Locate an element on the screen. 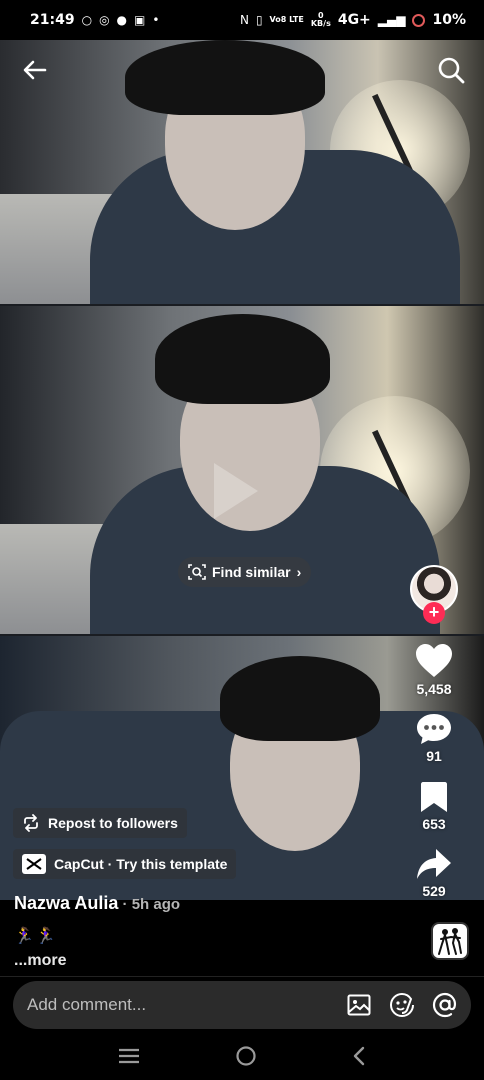 The width and height of the screenshot is (484, 1080). heart-icon is located at coordinates (434, 660).